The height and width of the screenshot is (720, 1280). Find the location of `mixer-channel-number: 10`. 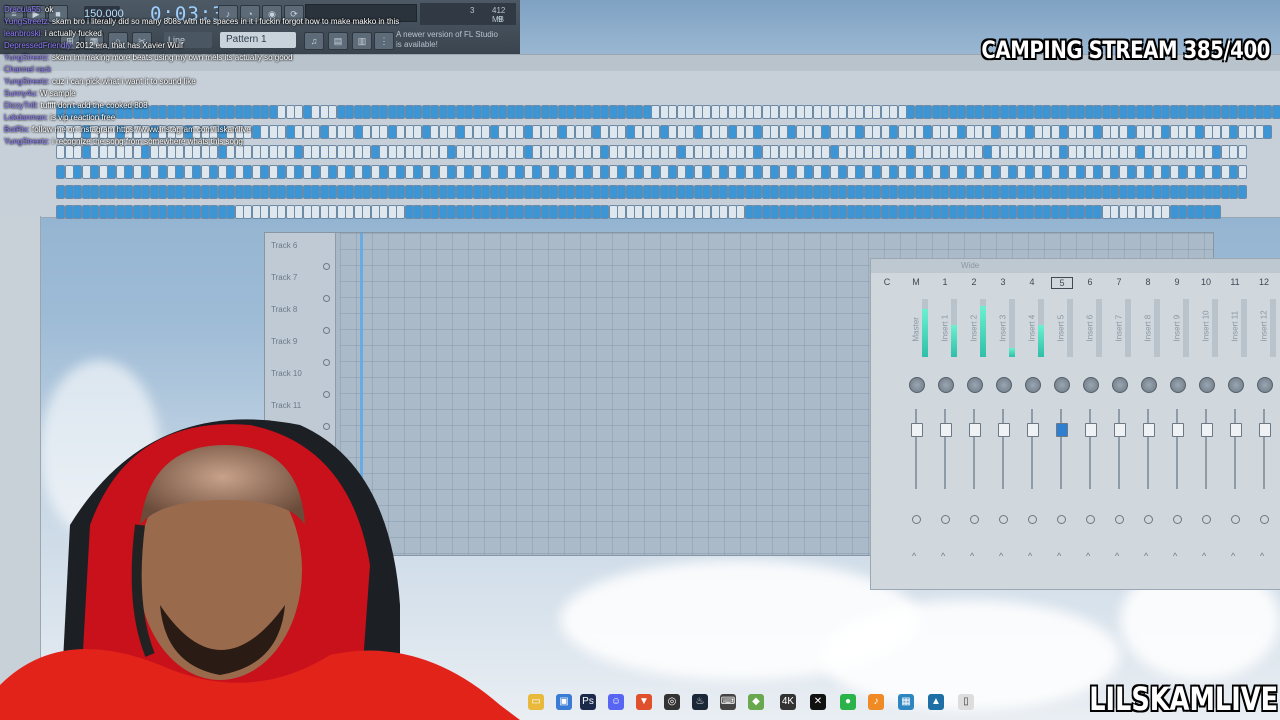

mixer-channel-number: 10 is located at coordinates (1206, 282).